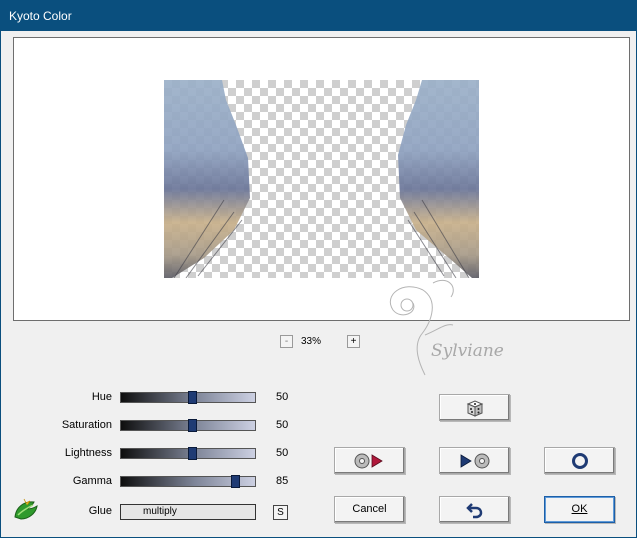 The image size is (637, 538). I want to click on reset-button, so click(579, 460).